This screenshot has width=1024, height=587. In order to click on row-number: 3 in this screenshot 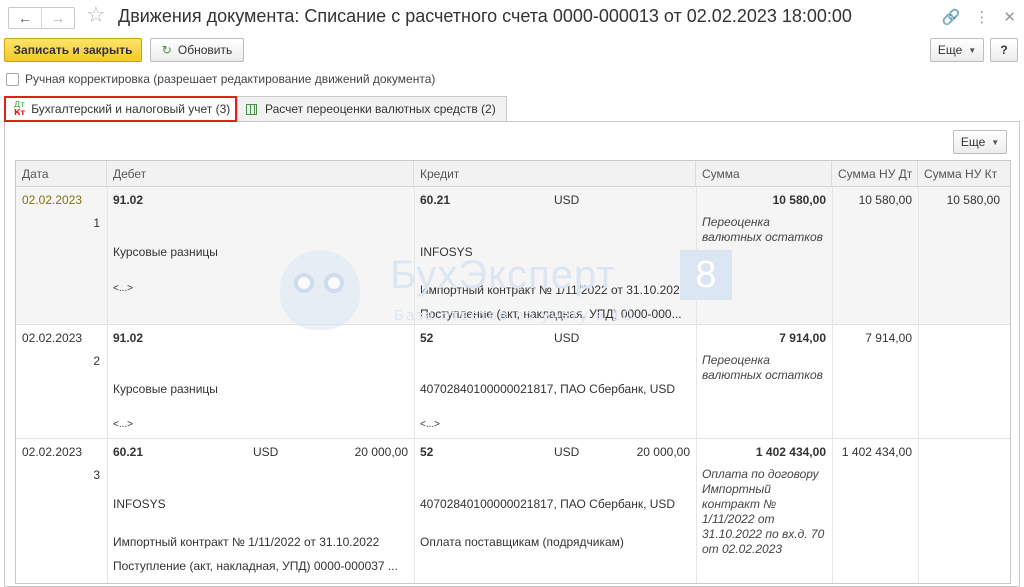, I will do `click(96, 475)`.